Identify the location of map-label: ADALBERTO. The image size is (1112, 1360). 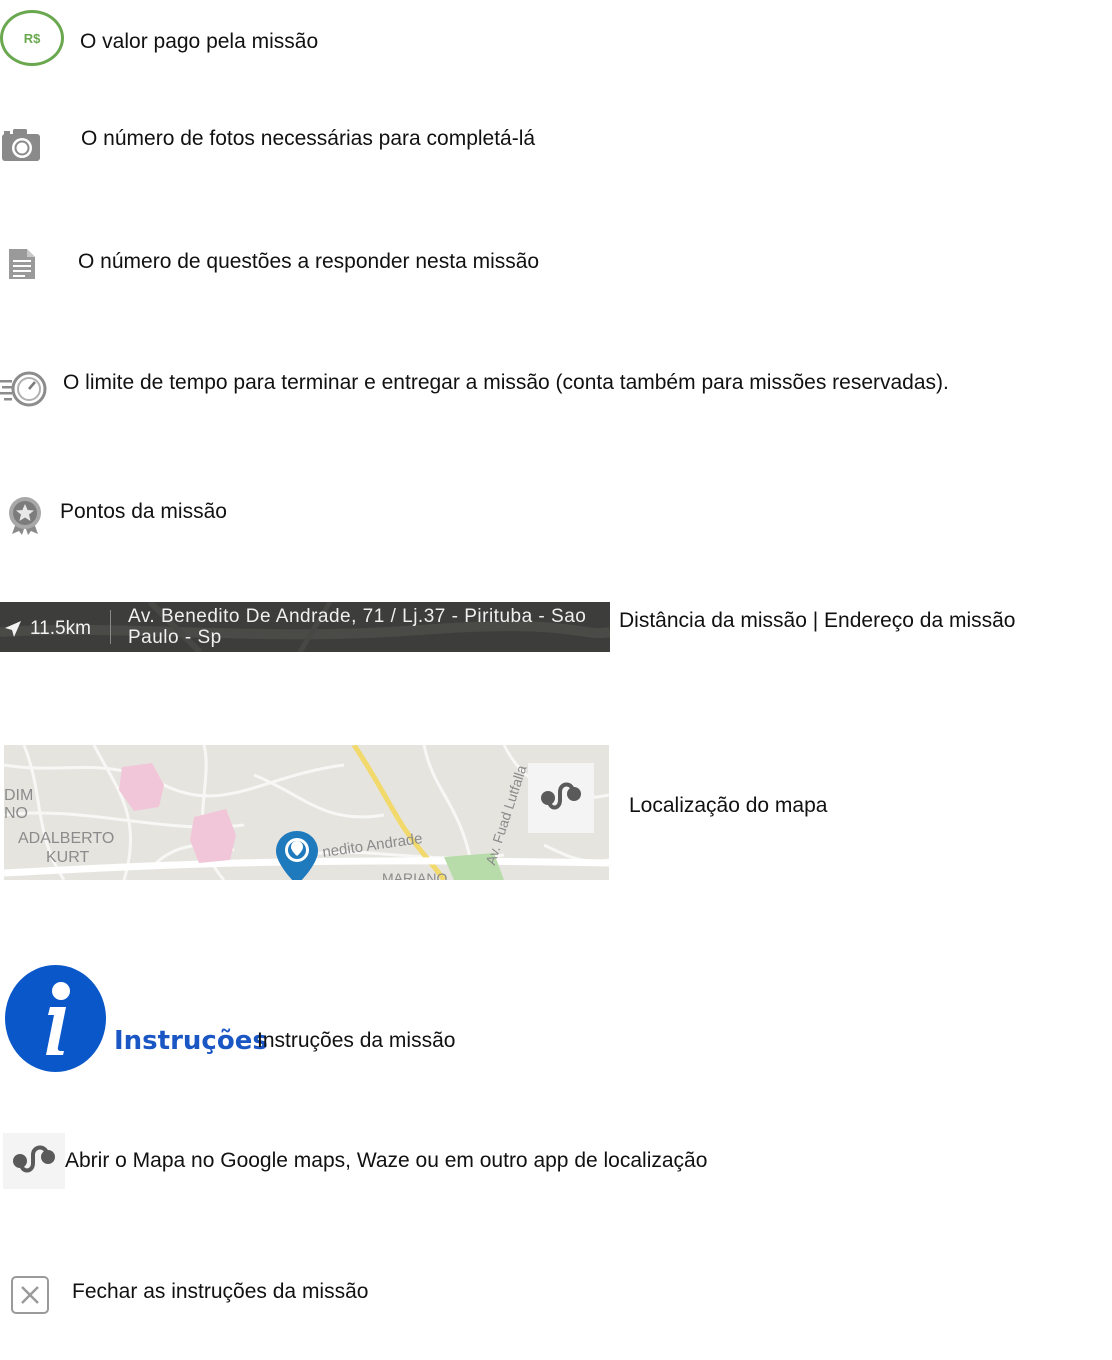
(66, 838).